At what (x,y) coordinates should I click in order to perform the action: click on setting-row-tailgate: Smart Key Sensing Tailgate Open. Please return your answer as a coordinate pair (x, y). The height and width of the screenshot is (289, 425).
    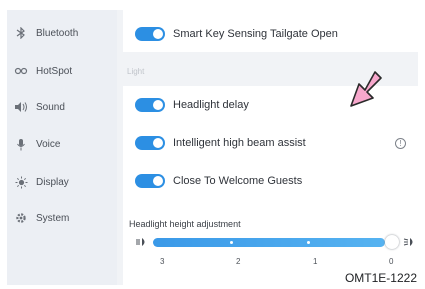
    Looking at the image, I should click on (236, 34).